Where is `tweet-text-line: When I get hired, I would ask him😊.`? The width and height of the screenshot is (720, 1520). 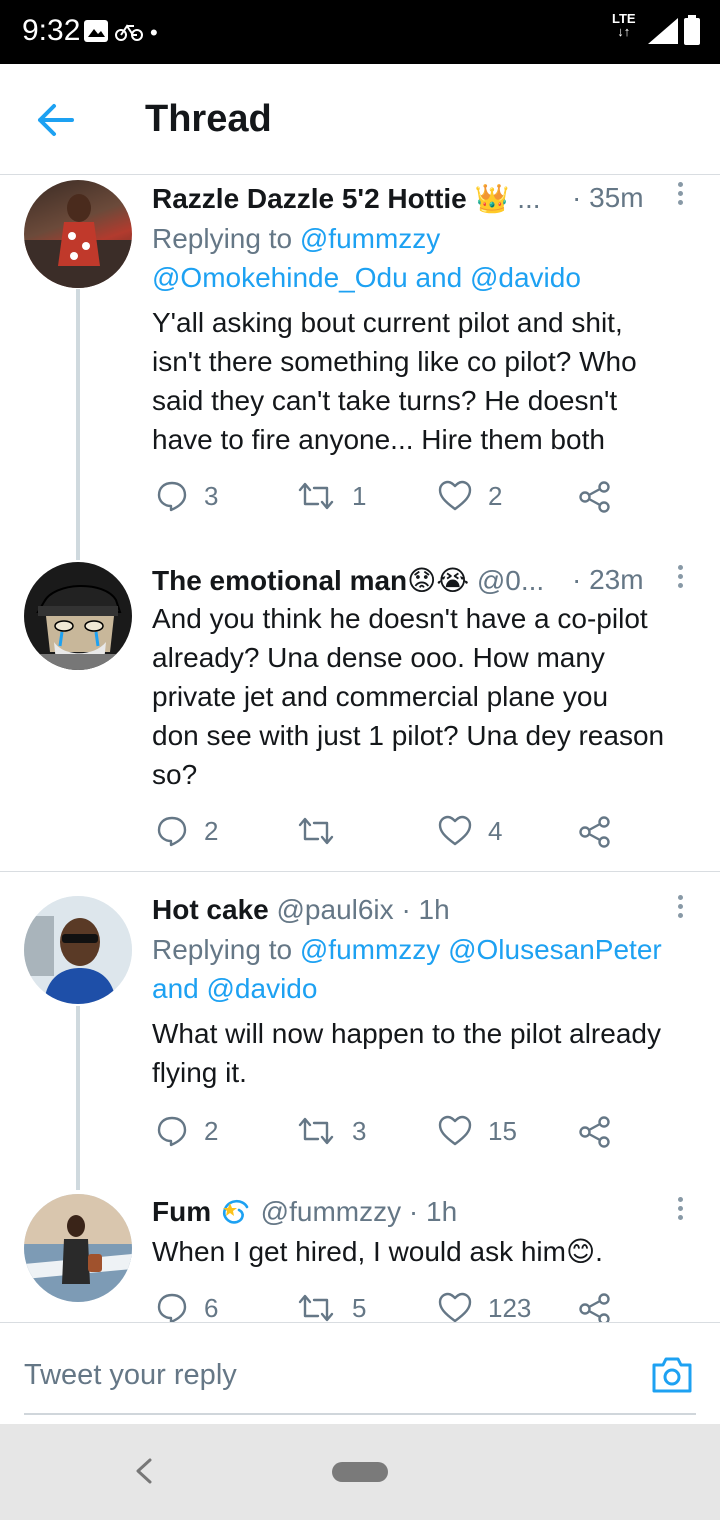
tweet-text-line: When I get hired, I would ask him😊. is located at coordinates (377, 1251).